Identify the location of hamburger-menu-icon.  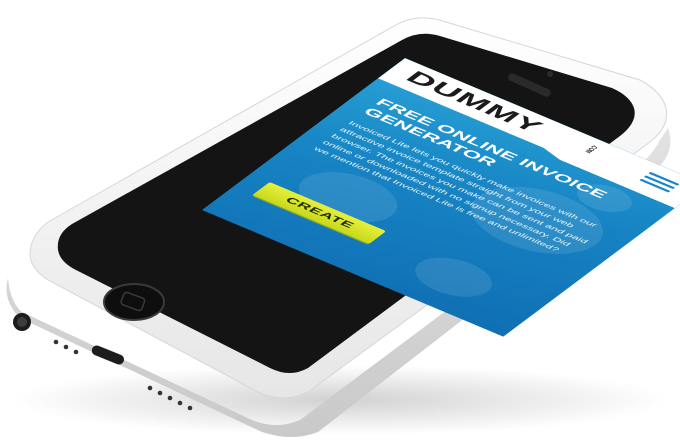
(659, 182).